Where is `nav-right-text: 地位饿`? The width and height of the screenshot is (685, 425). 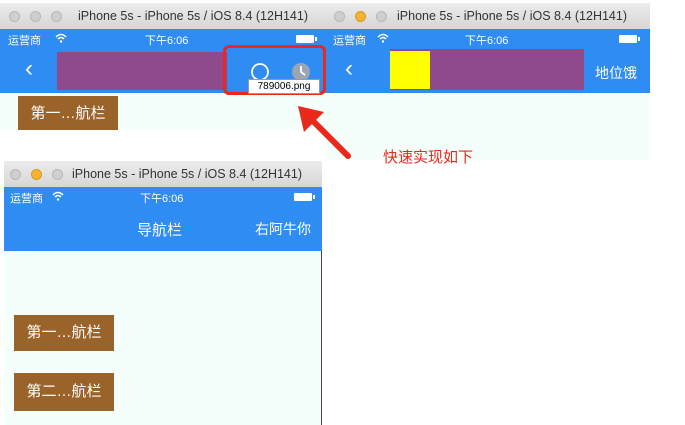 nav-right-text: 地位饿 is located at coordinates (616, 73).